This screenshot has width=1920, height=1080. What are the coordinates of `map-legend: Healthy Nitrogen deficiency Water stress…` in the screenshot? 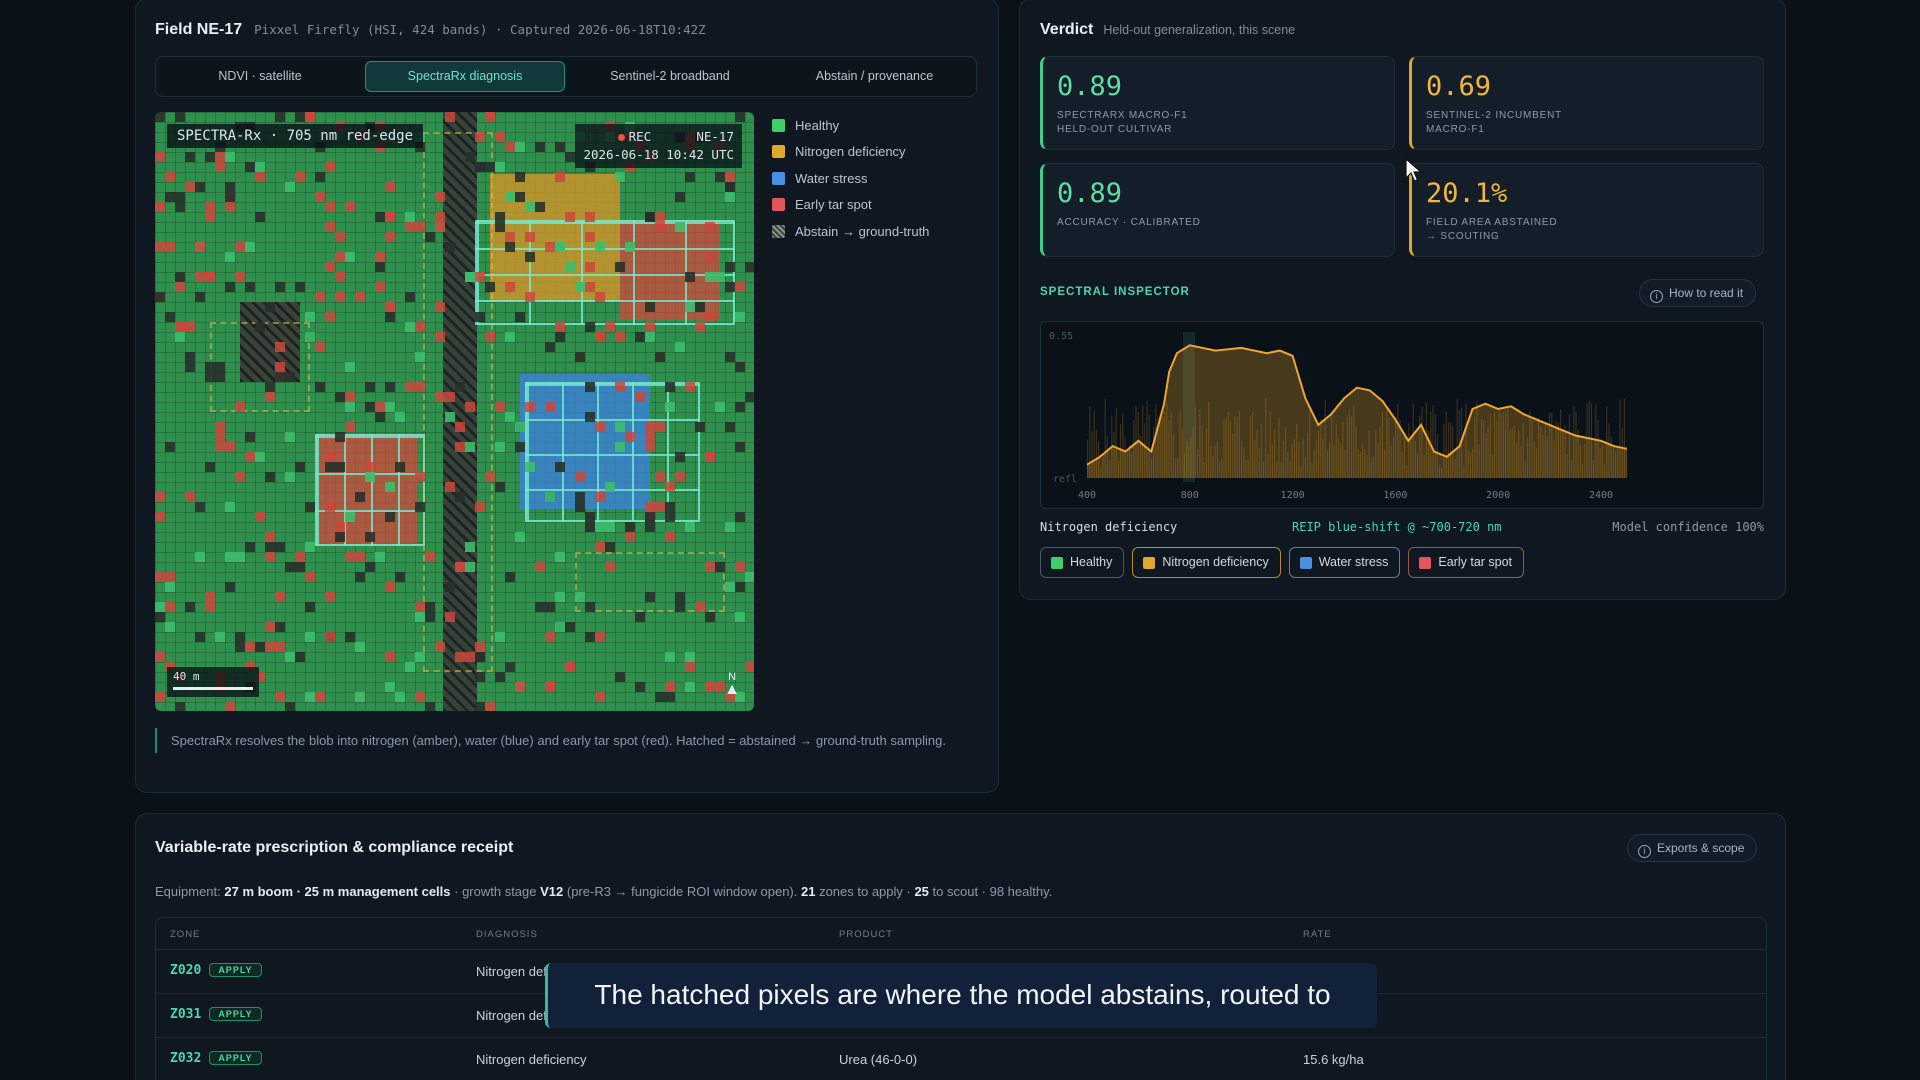 It's located at (850, 178).